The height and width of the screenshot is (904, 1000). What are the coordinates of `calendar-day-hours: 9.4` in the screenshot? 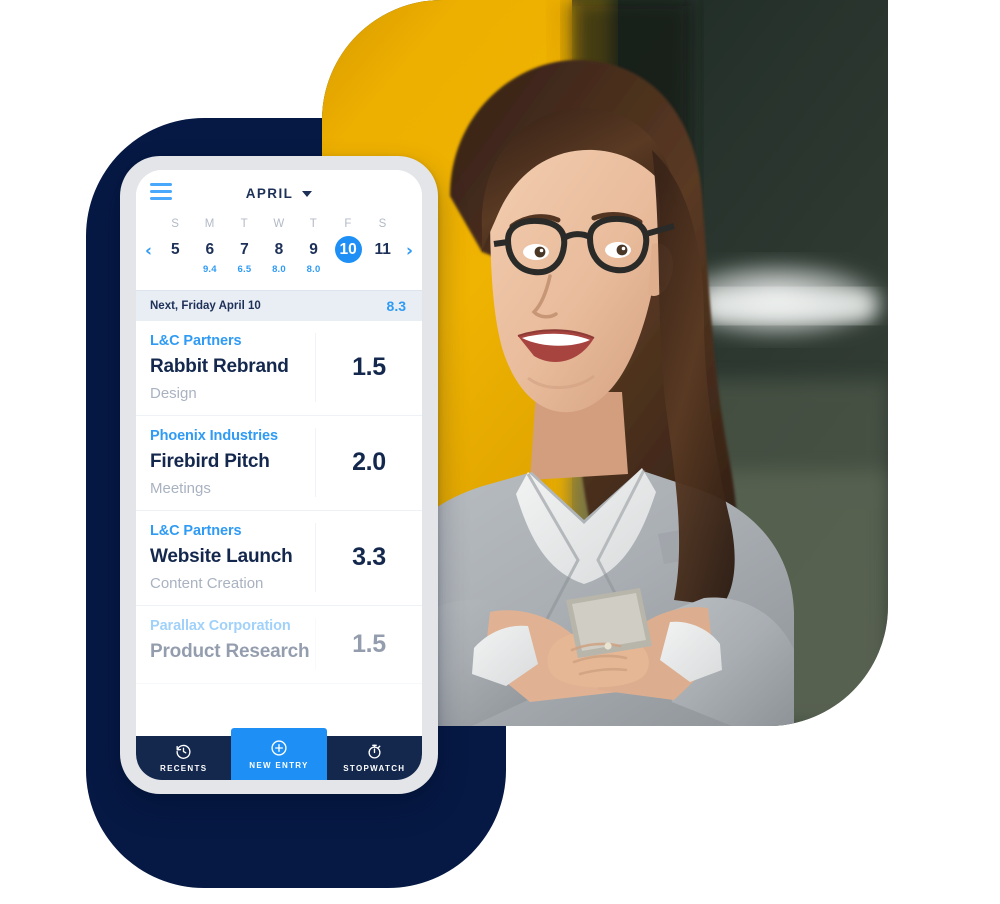 It's located at (209, 269).